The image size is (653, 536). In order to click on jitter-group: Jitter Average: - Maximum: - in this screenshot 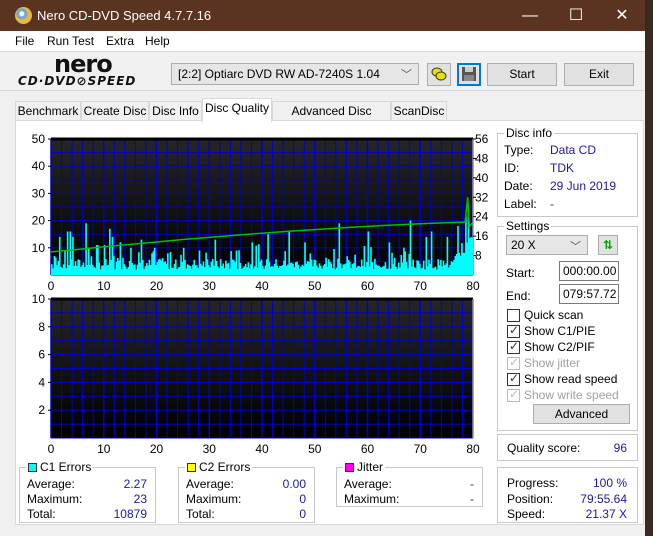, I will do `click(409, 483)`.